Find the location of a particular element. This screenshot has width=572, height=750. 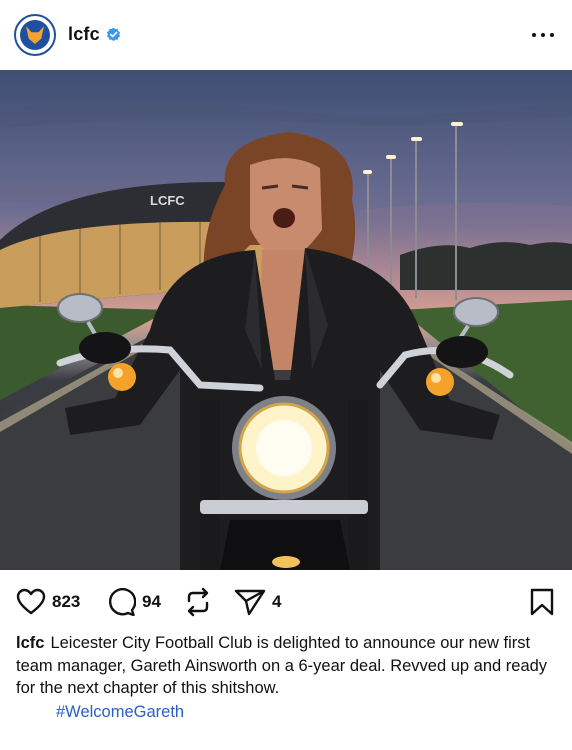

username: lcfc is located at coordinates (84, 34).